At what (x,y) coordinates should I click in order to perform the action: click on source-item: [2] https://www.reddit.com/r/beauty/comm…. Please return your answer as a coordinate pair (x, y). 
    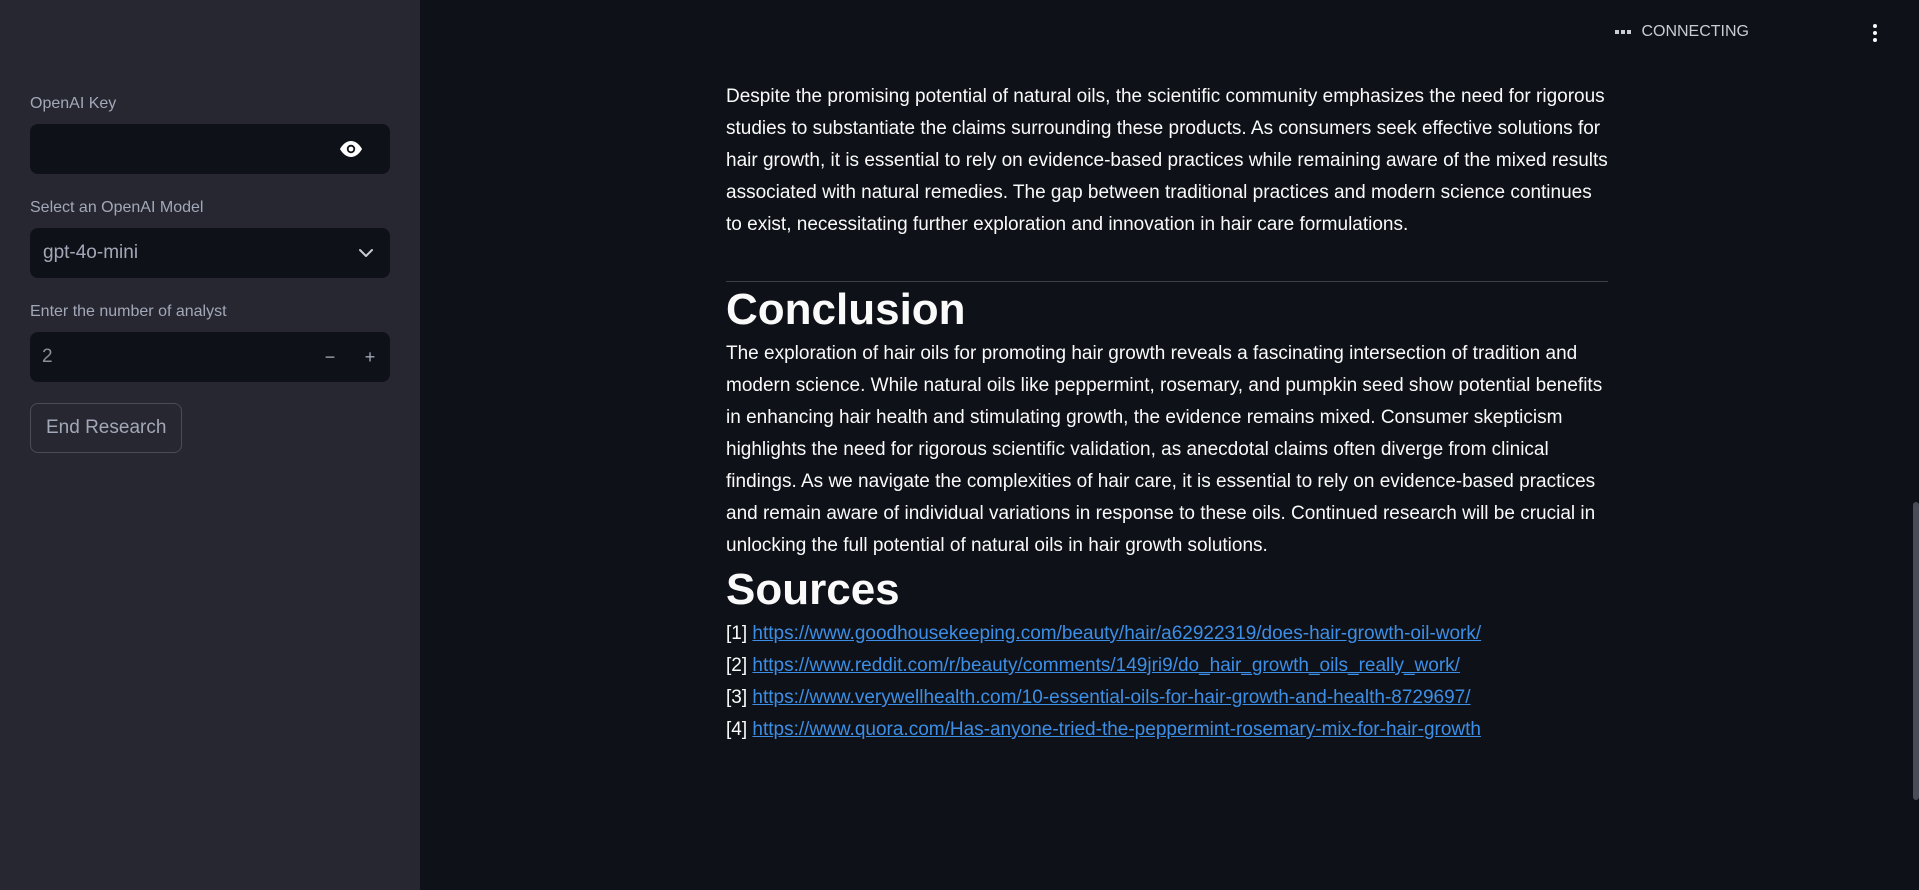
    Looking at the image, I should click on (1167, 666).